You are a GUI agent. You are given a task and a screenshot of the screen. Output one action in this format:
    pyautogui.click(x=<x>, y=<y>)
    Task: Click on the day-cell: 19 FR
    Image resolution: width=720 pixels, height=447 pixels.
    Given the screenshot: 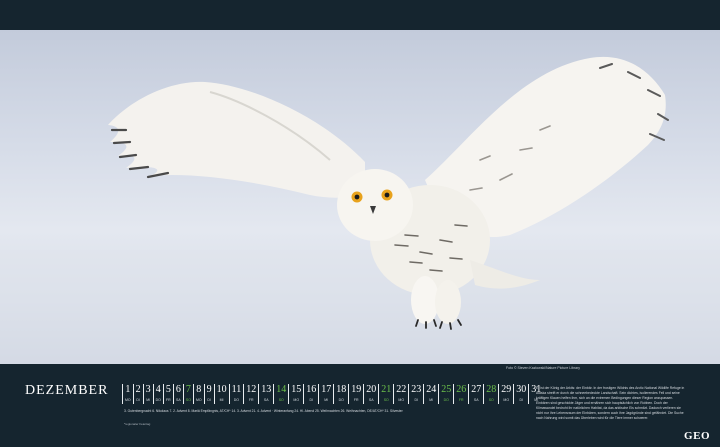 What is the action you would take?
    pyautogui.click(x=355, y=394)
    